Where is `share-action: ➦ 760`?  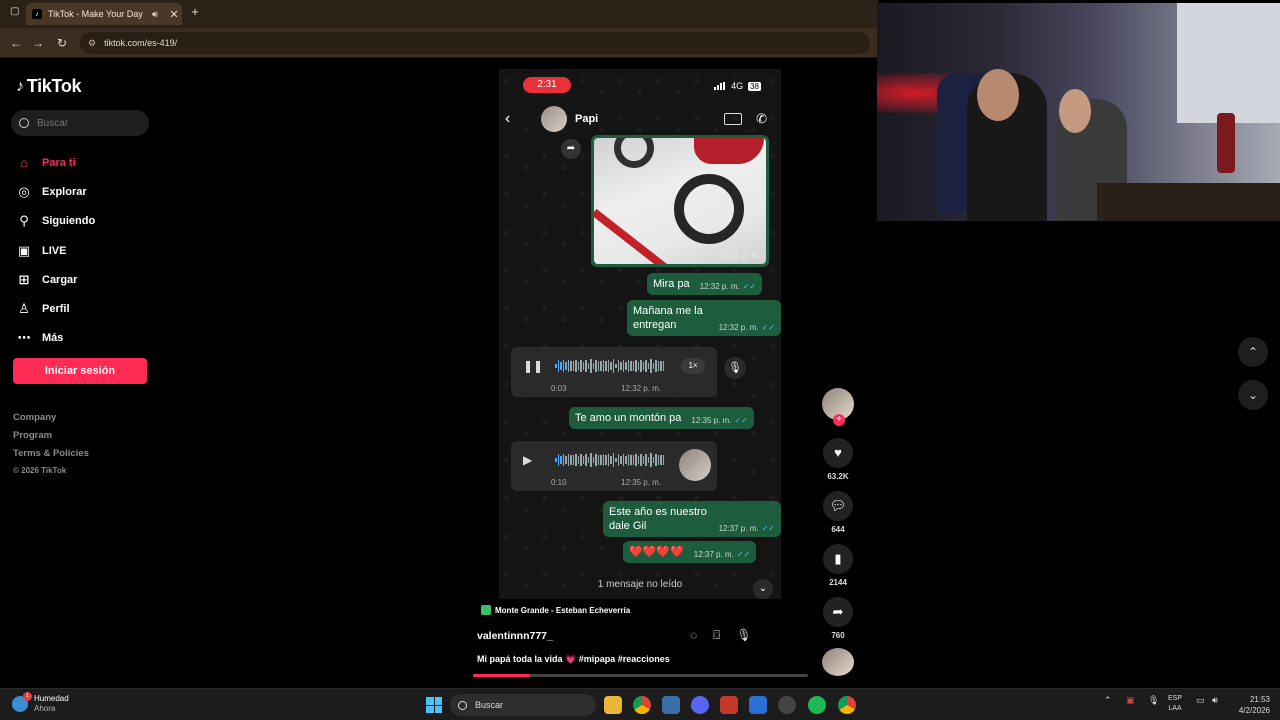 share-action: ➦ 760 is located at coordinates (838, 618).